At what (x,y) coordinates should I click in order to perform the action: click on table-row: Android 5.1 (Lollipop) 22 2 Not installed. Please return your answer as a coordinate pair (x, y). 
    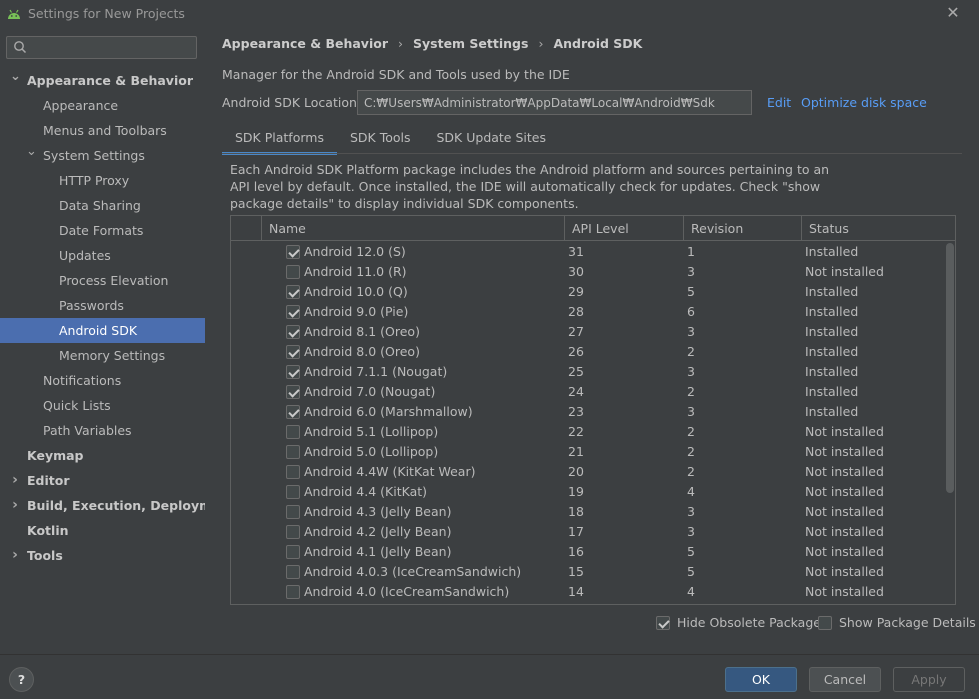
    Looking at the image, I should click on (588, 432).